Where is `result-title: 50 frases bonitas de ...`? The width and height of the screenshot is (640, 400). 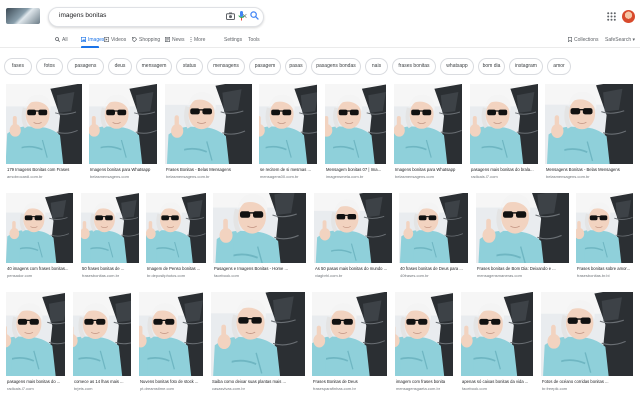
result-title: 50 frases bonitas de ... is located at coordinates (110, 268).